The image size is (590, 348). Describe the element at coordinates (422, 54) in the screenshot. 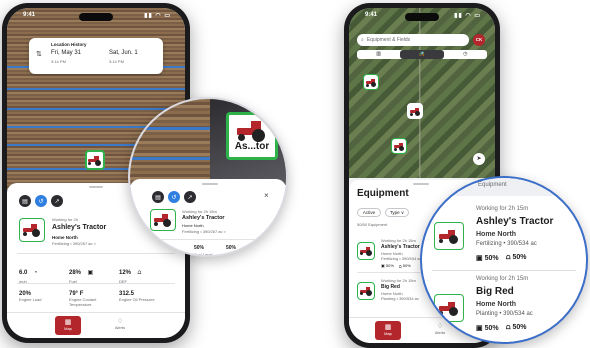

I see `map-mode-equipment: 🚜` at that location.